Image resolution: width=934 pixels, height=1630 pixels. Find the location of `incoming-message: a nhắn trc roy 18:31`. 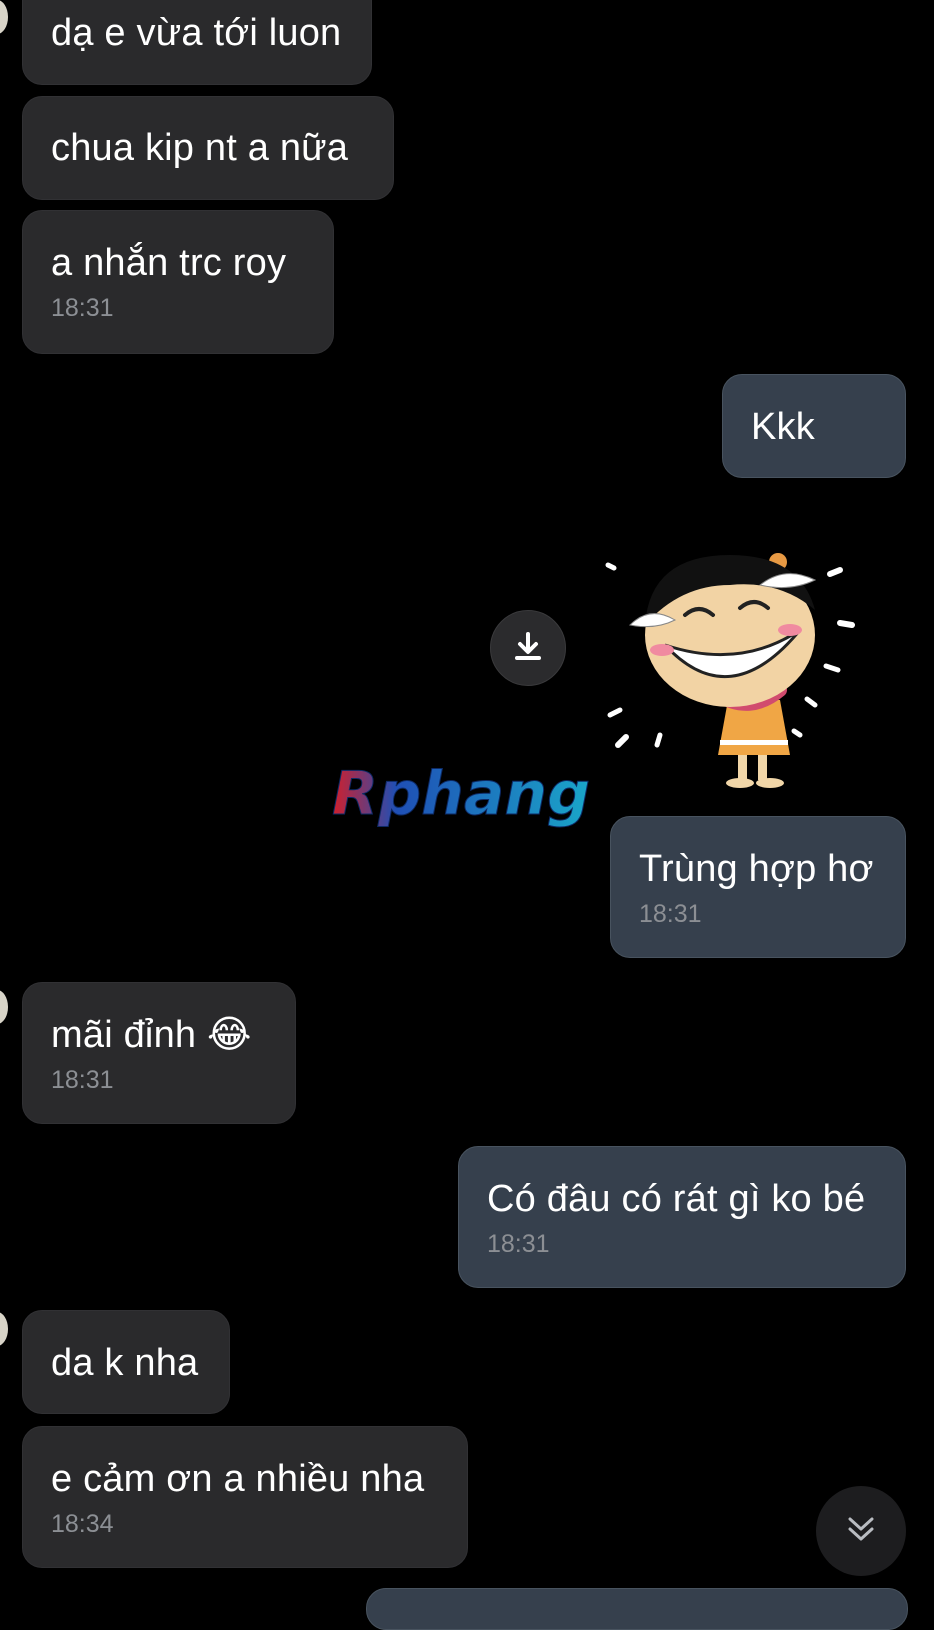

incoming-message: a nhắn trc roy 18:31 is located at coordinates (178, 282).